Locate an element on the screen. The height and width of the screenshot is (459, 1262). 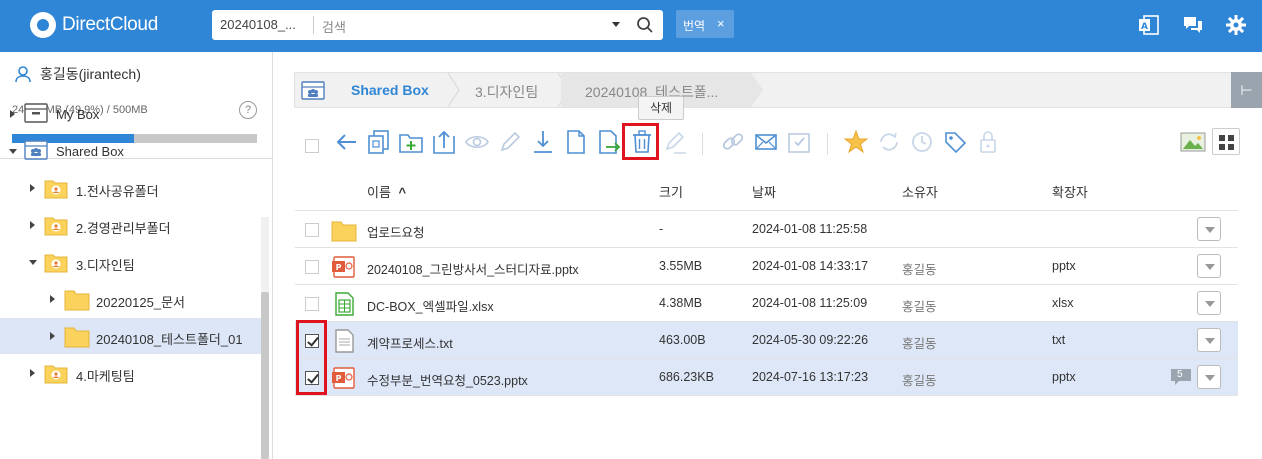
tree-item-label: 3.디자인팀 is located at coordinates (105, 265).